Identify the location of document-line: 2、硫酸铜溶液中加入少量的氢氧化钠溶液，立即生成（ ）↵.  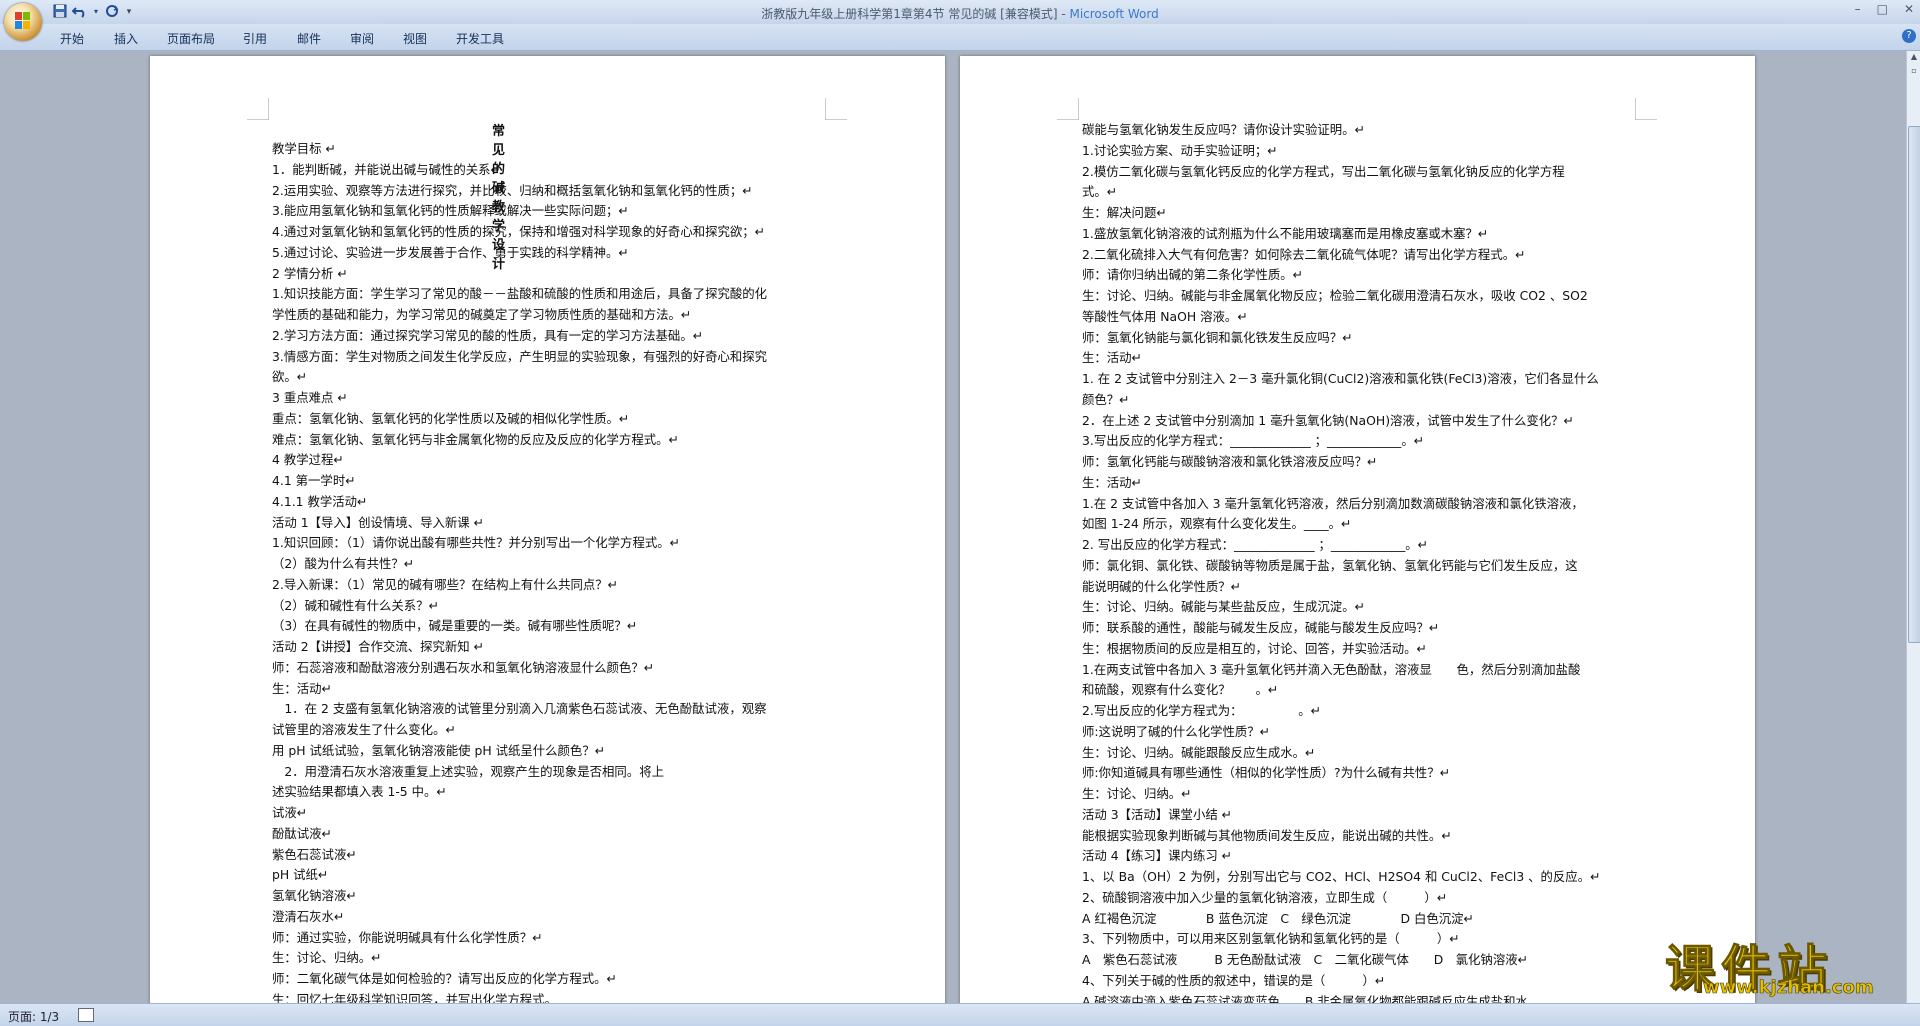
(1265, 897).